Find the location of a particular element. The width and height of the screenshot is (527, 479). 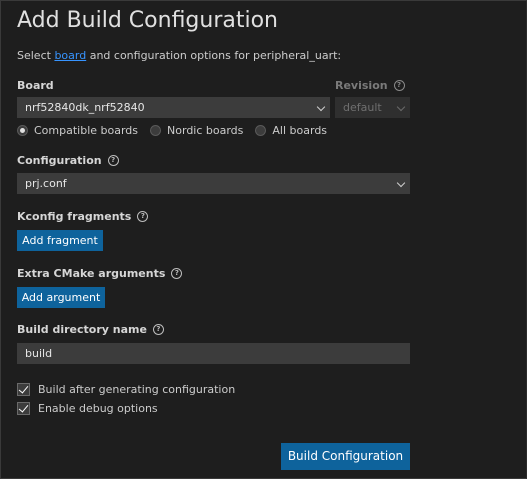

board-label-text: Board is located at coordinates (35, 85).